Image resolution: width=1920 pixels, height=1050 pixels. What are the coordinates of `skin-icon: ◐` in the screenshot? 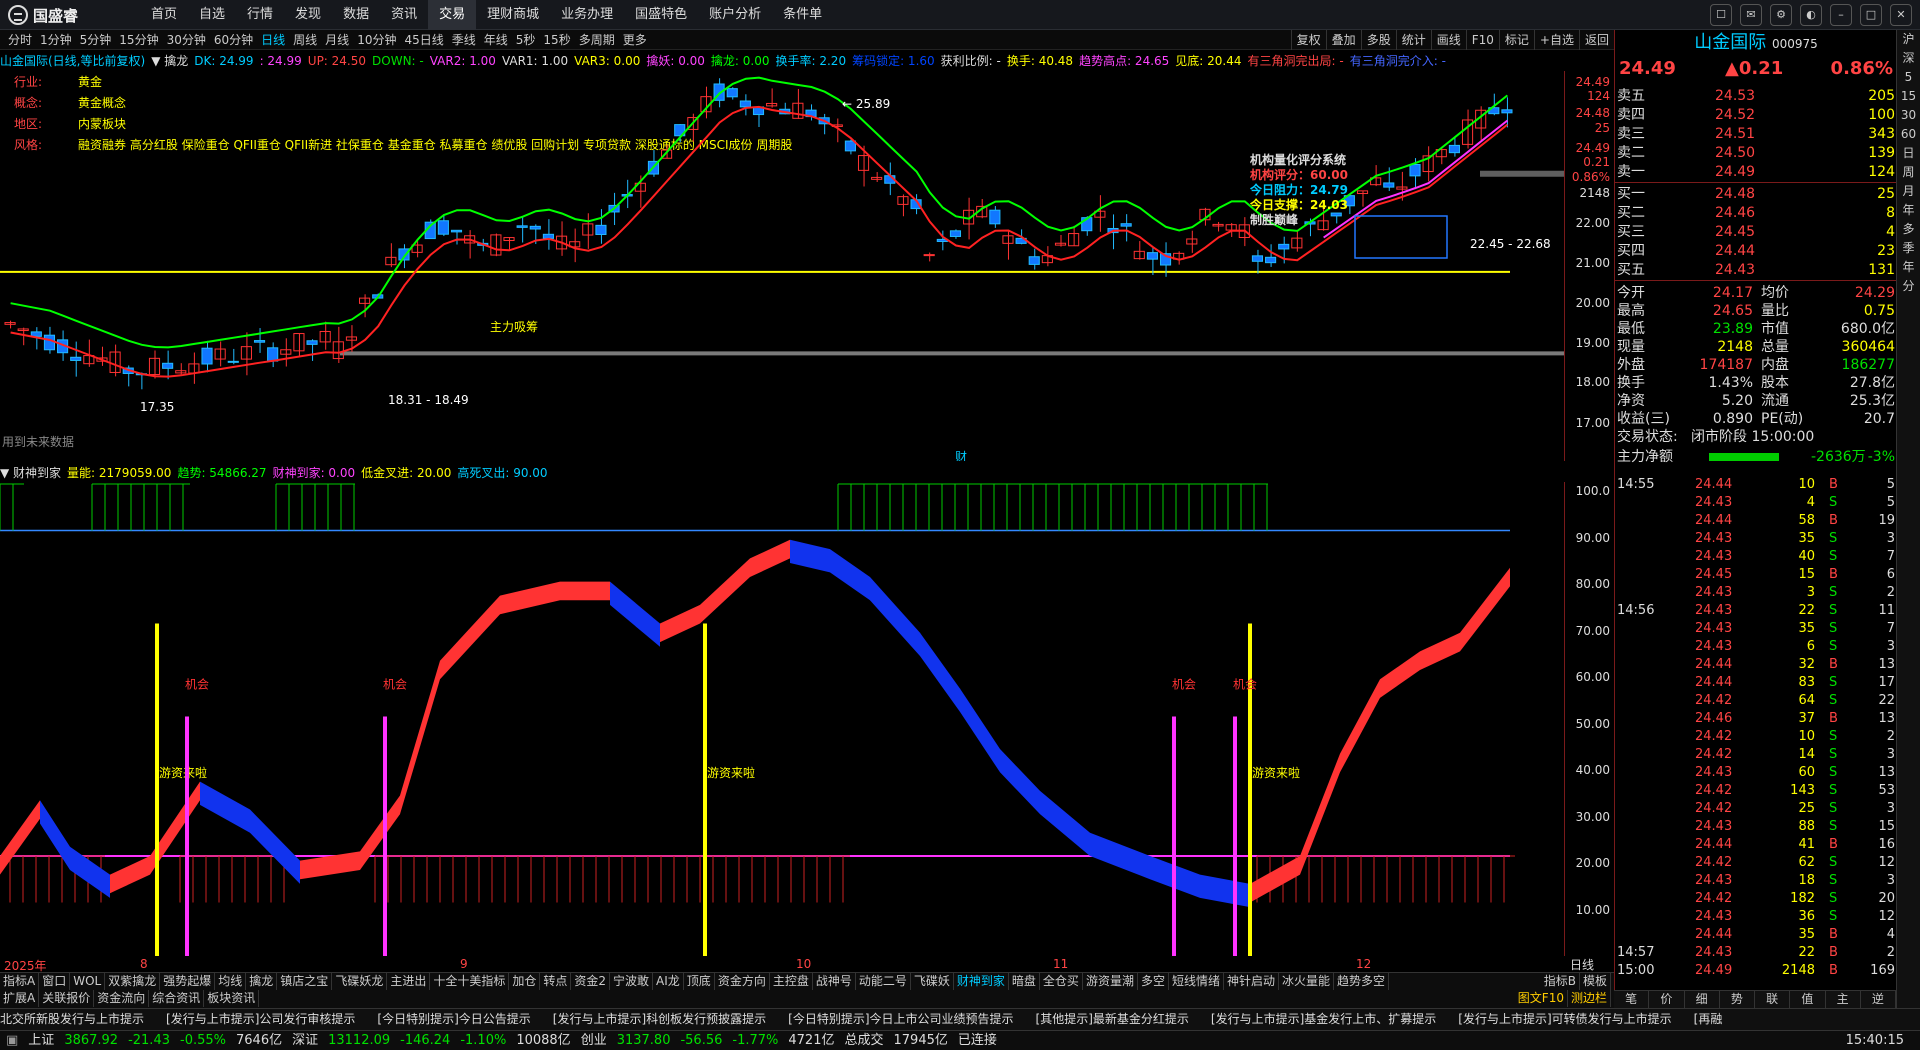 It's located at (1811, 15).